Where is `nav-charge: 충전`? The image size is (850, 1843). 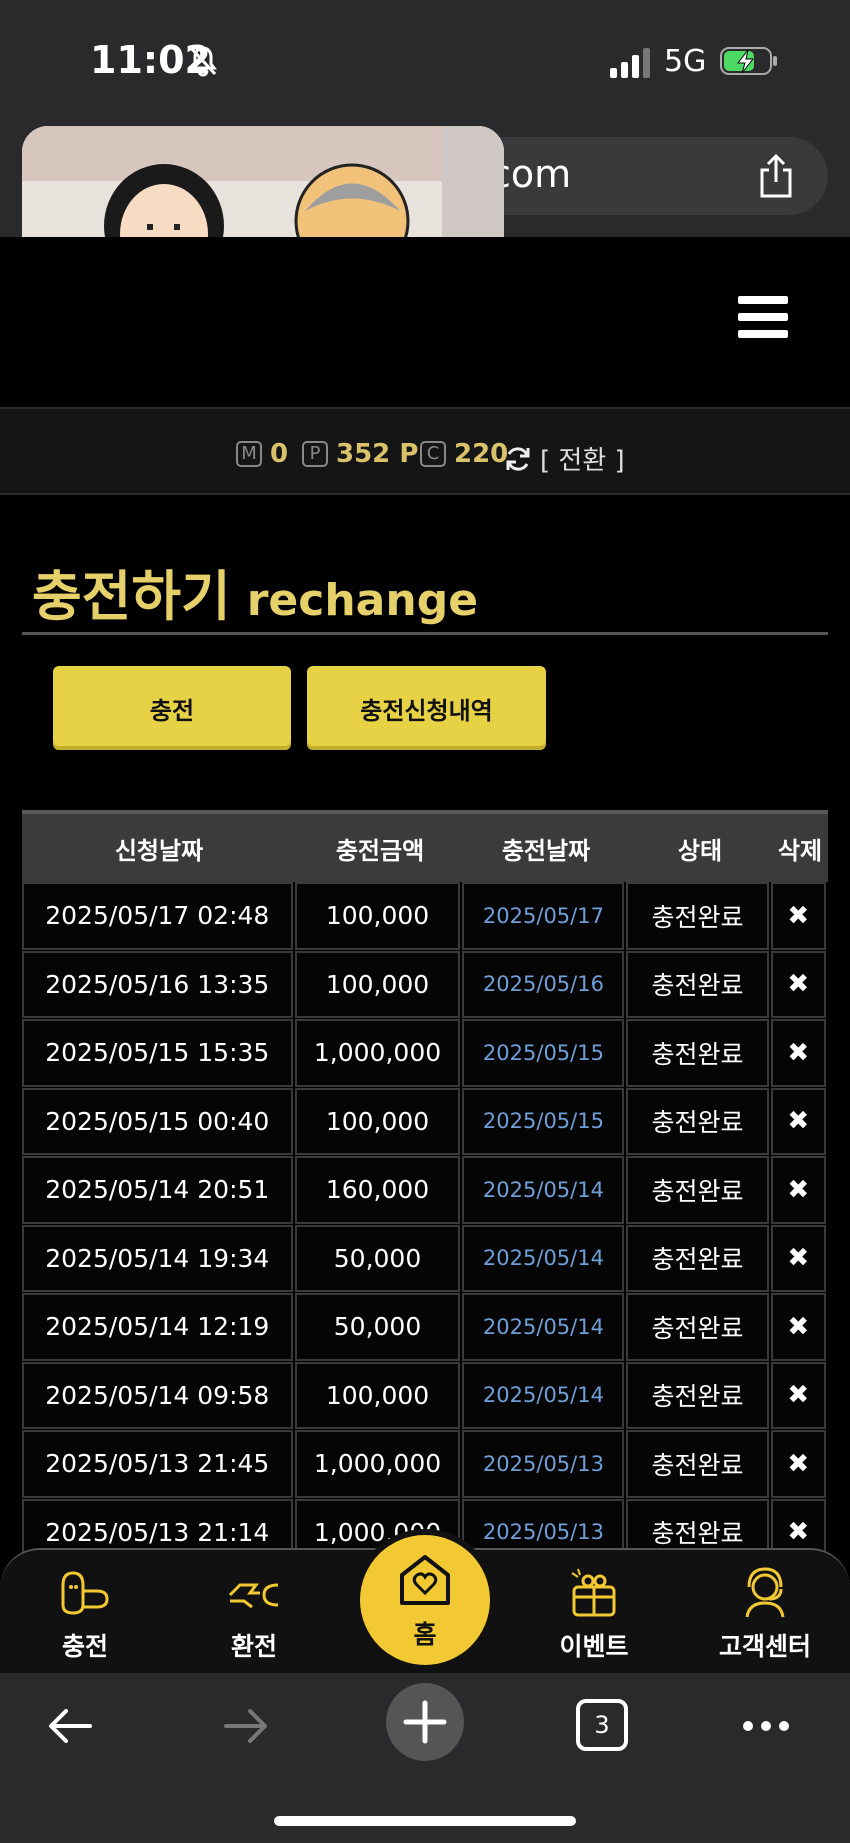 nav-charge: 충전 is located at coordinates (85, 1614).